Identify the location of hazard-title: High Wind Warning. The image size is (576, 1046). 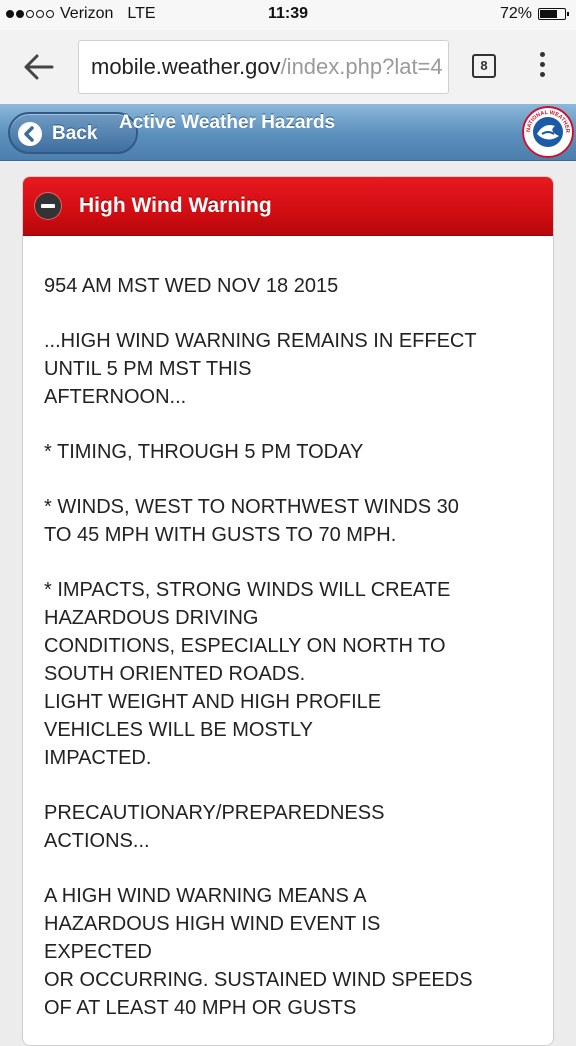
(175, 205).